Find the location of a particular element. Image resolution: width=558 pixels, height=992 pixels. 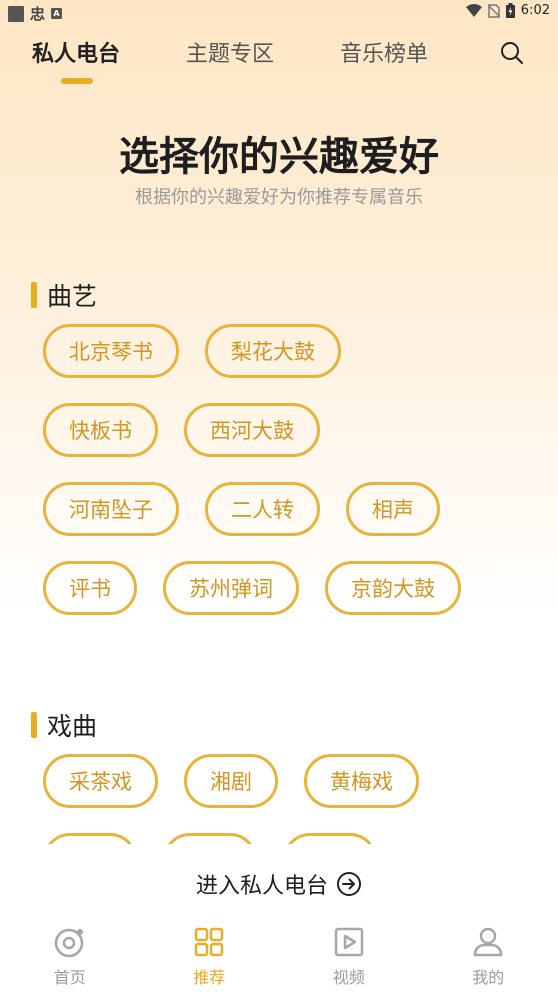

tag-chip: 北京琴书 is located at coordinates (111, 351).